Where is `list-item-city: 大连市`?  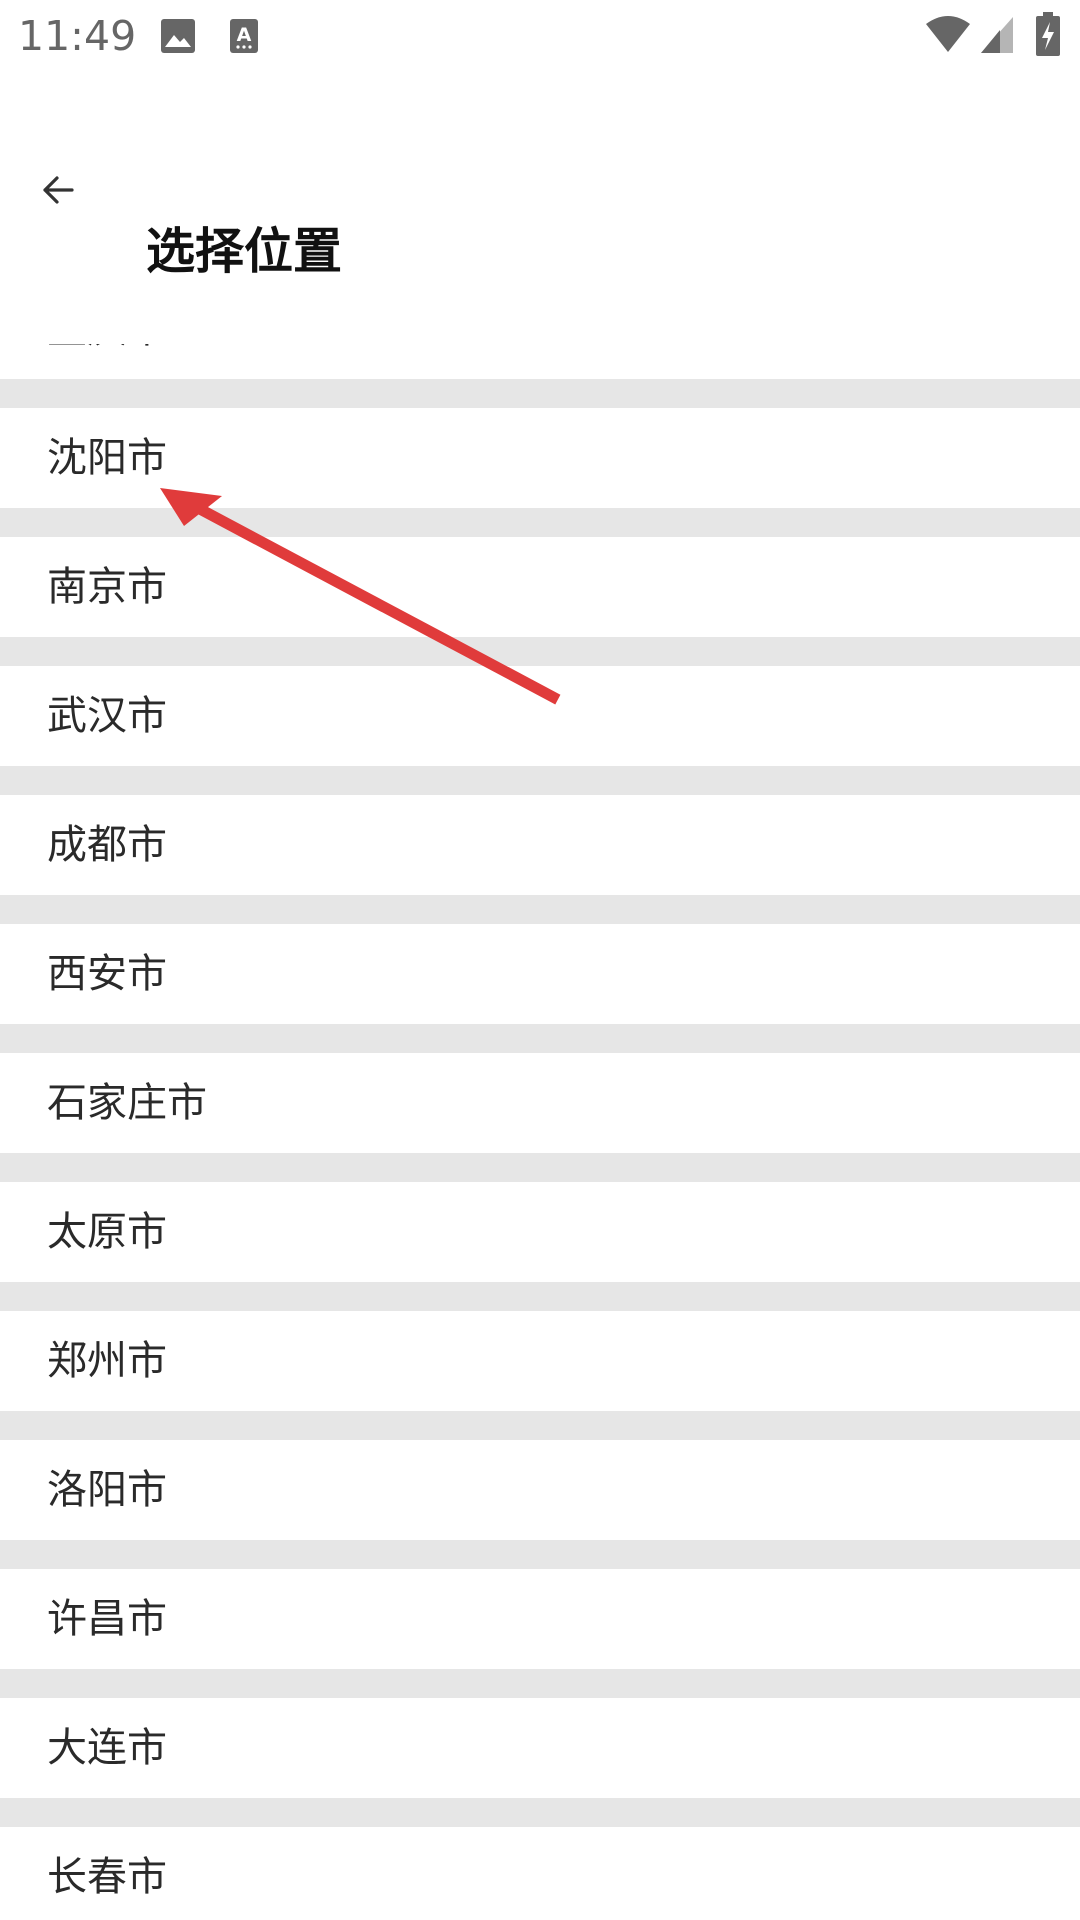
list-item-city: 大连市 is located at coordinates (540, 1748).